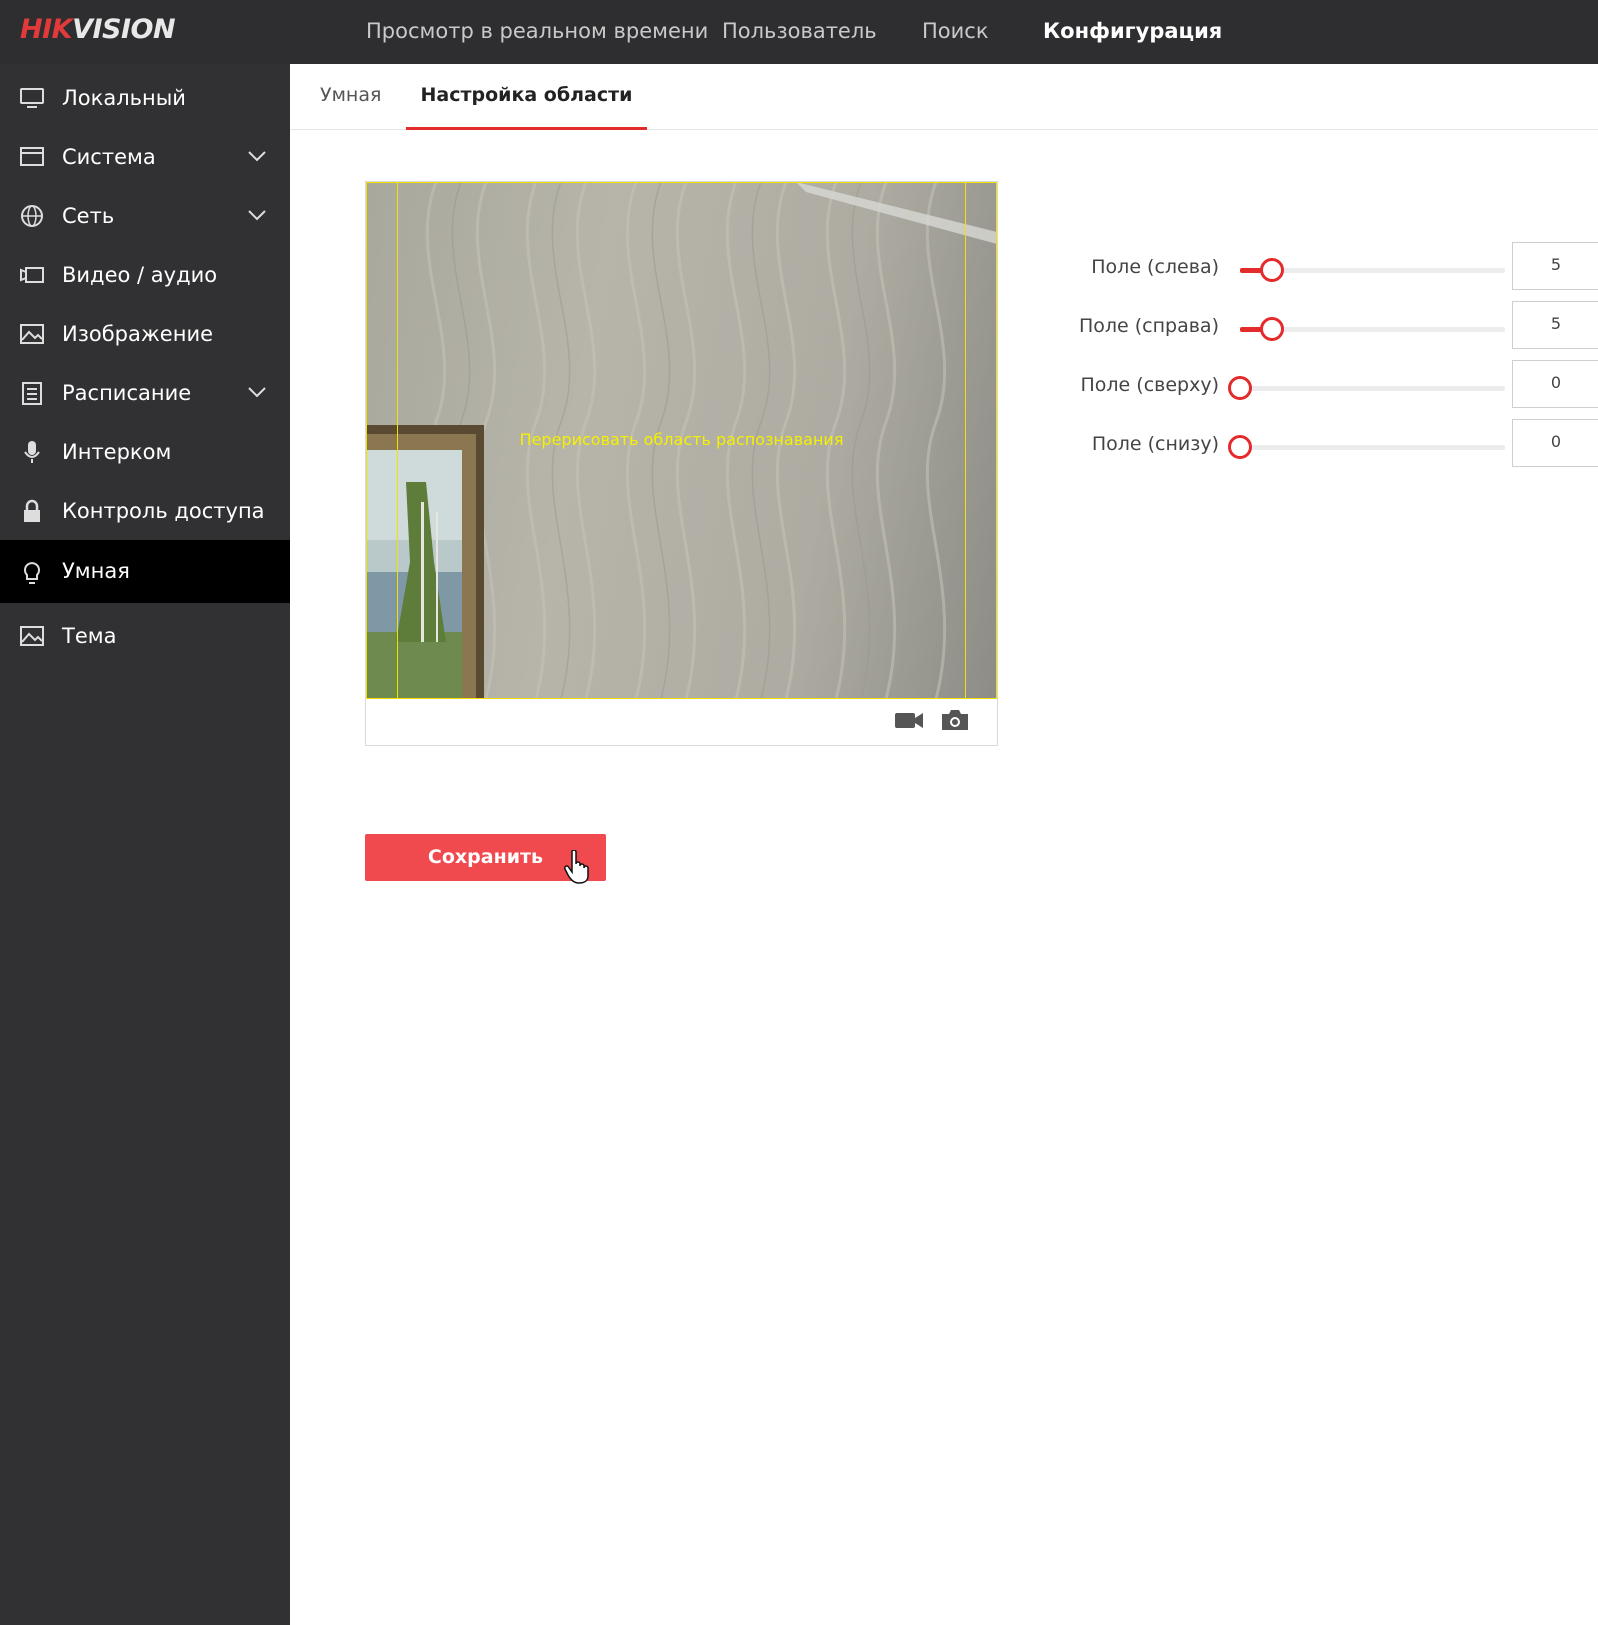  Describe the element at coordinates (576, 867) in the screenshot. I see `hand-cursor-icon` at that location.